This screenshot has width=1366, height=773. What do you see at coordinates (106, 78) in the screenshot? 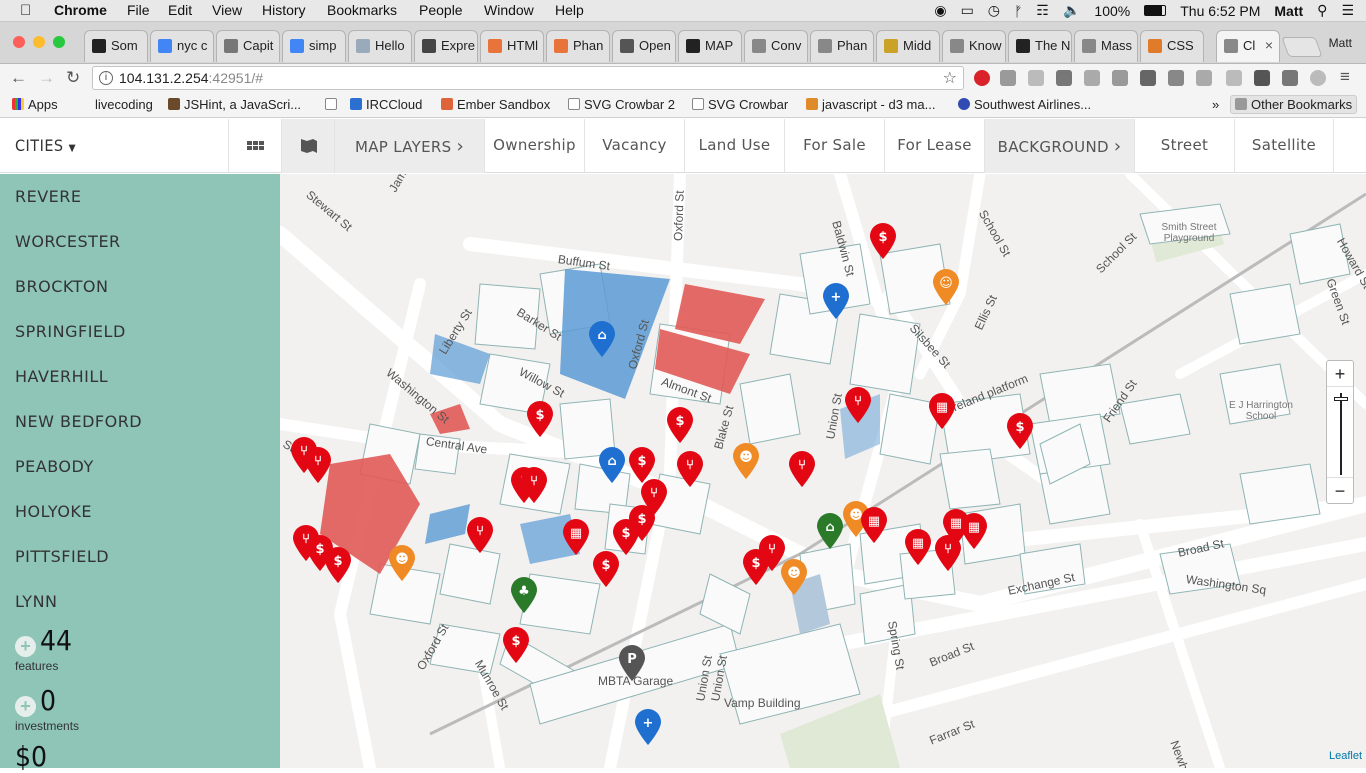
I see `info-icon: i` at bounding box center [106, 78].